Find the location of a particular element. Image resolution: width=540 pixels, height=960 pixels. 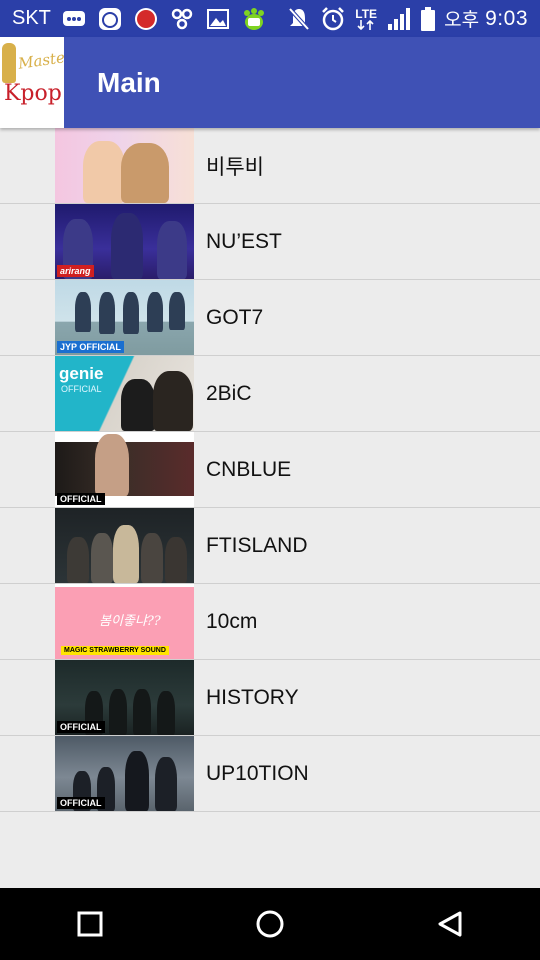

page-title: Main is located at coordinates (129, 82).